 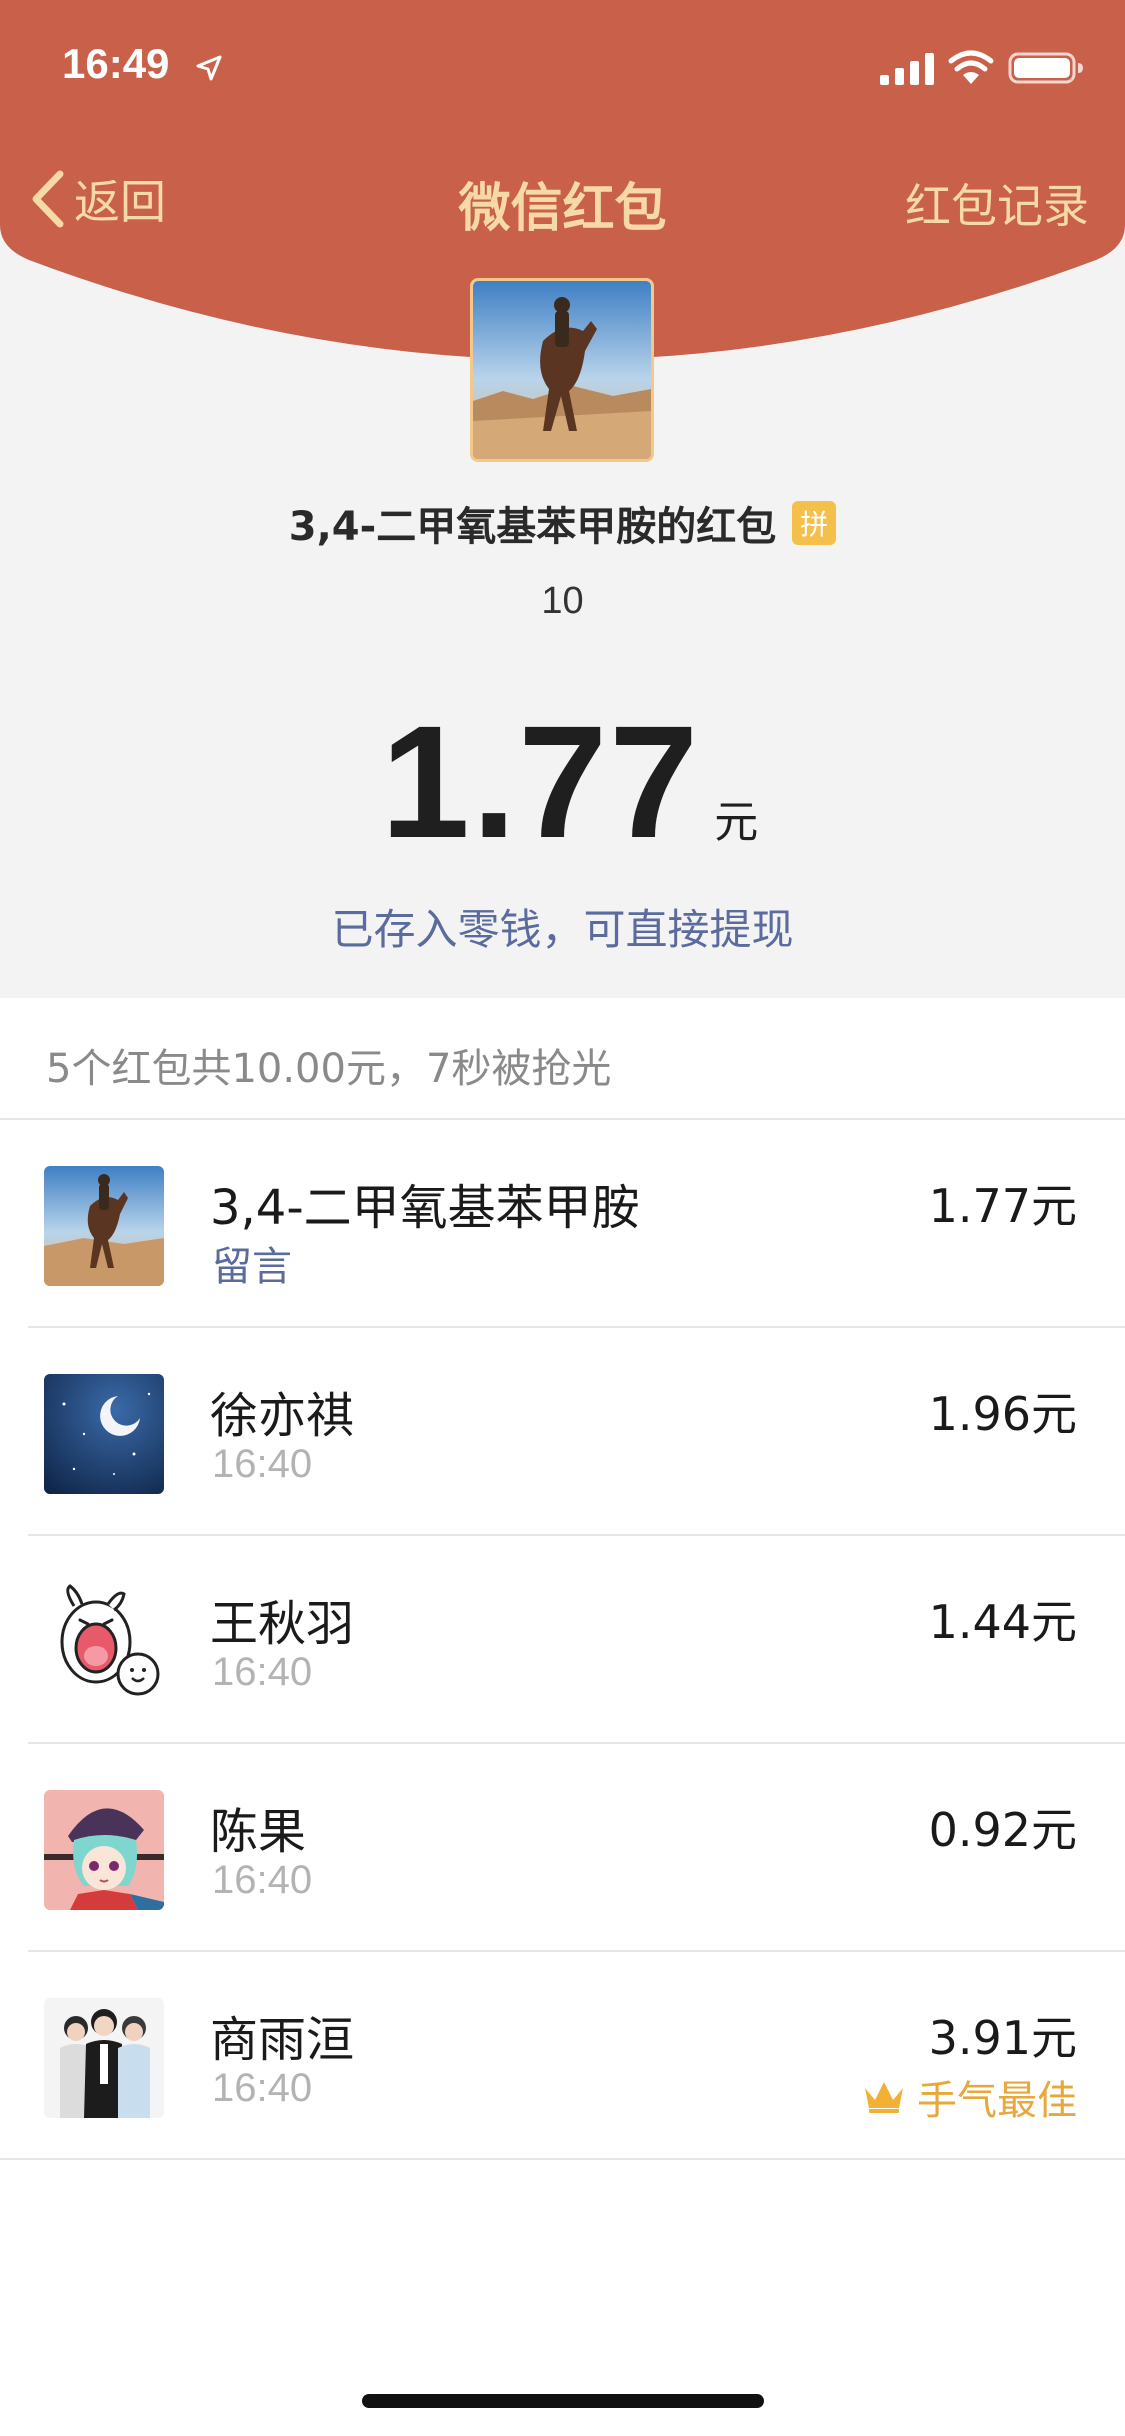 What do you see at coordinates (540, 781) in the screenshot?
I see `received-amount: 1.77` at bounding box center [540, 781].